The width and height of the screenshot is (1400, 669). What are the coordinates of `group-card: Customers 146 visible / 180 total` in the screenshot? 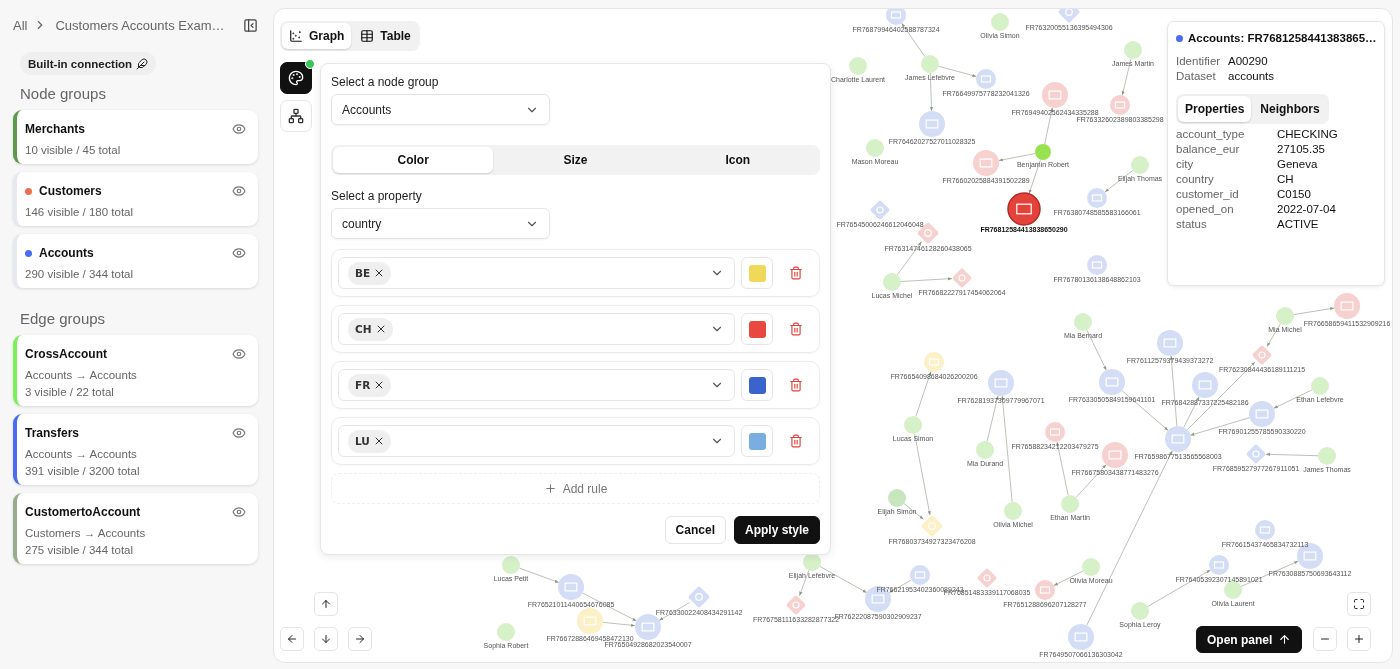 It's located at (135, 199).